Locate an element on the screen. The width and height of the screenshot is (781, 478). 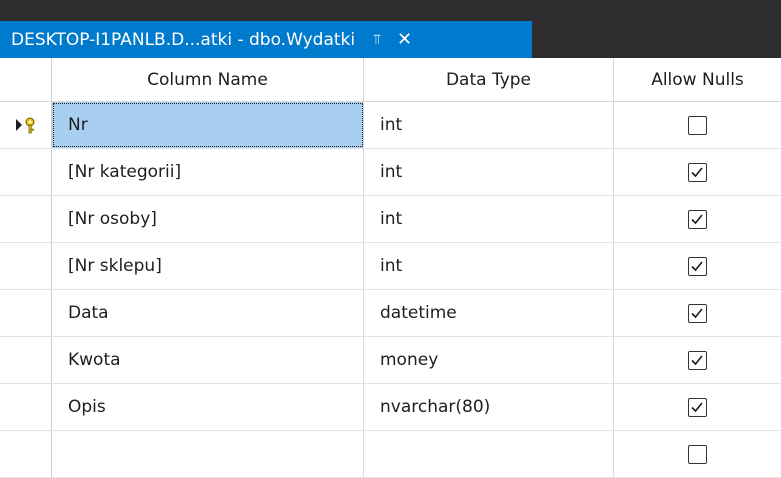
primary-key-icon is located at coordinates (24, 125).